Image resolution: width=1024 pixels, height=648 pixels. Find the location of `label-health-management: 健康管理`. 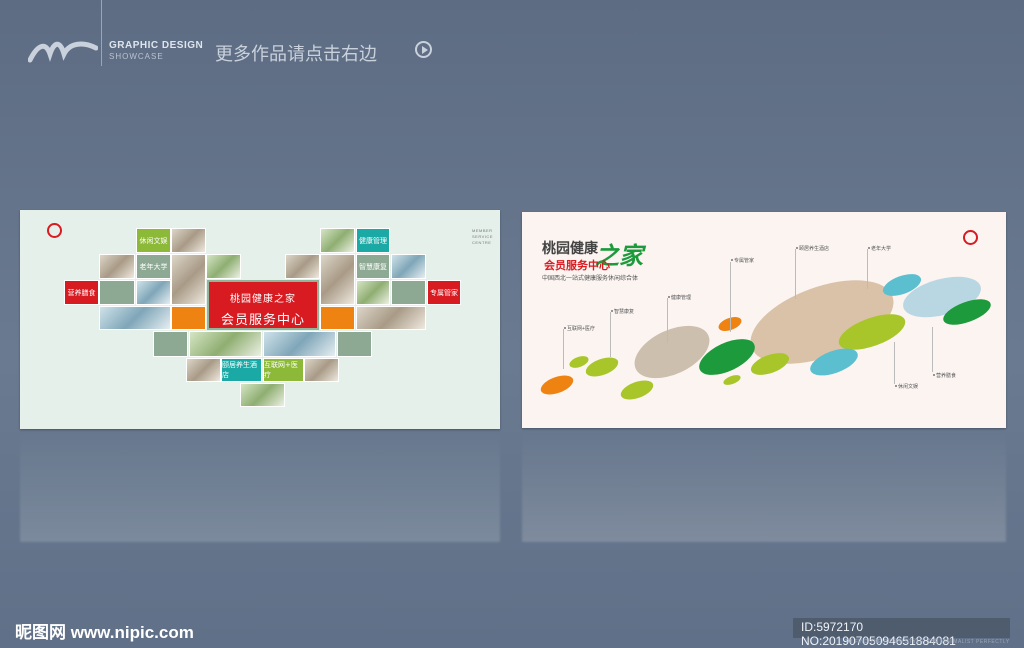

label-health-management: 健康管理 is located at coordinates (679, 298).